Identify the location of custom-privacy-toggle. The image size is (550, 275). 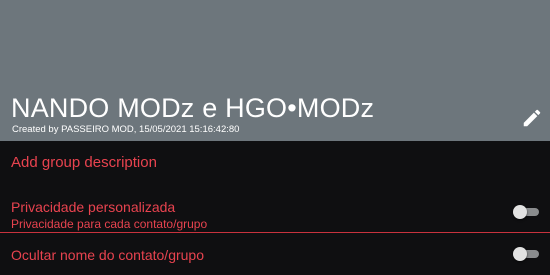
(526, 212).